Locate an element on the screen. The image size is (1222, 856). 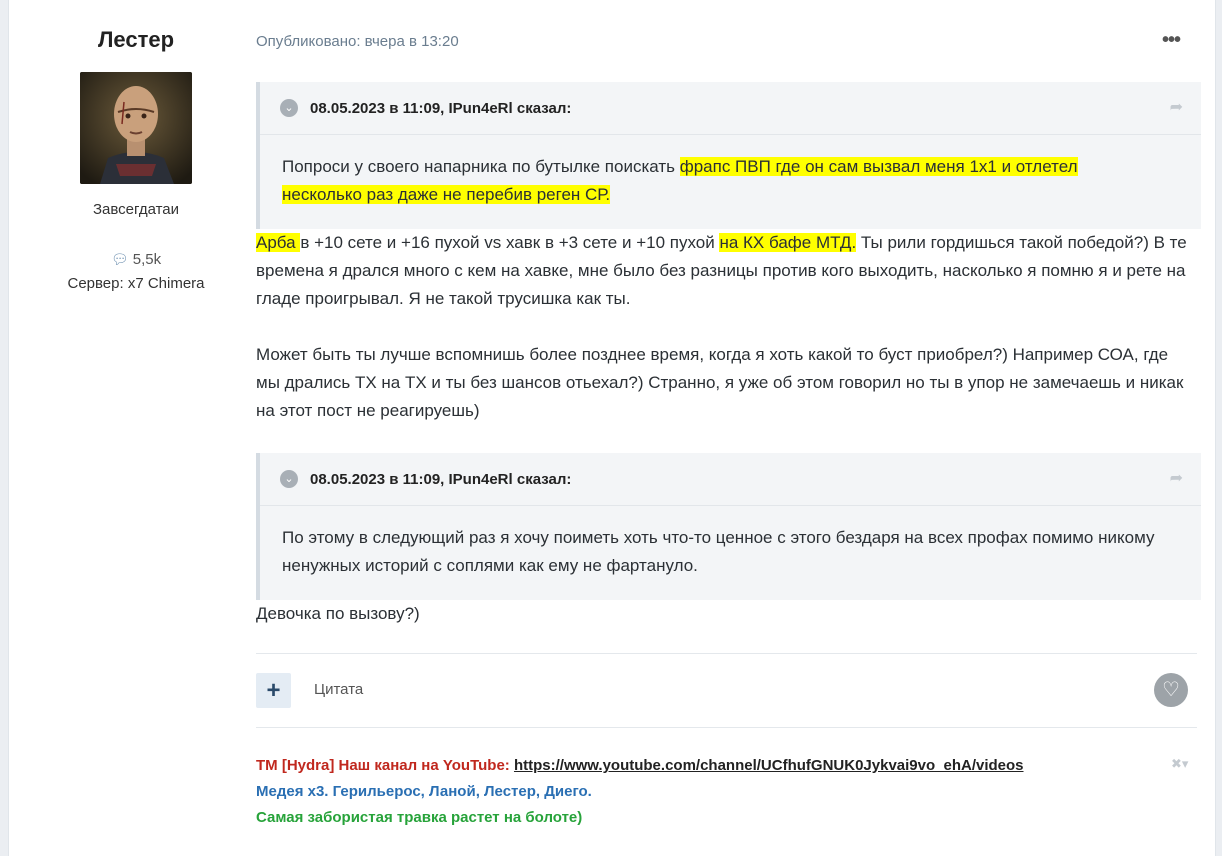
highlighted-text: Арба is located at coordinates (278, 242).